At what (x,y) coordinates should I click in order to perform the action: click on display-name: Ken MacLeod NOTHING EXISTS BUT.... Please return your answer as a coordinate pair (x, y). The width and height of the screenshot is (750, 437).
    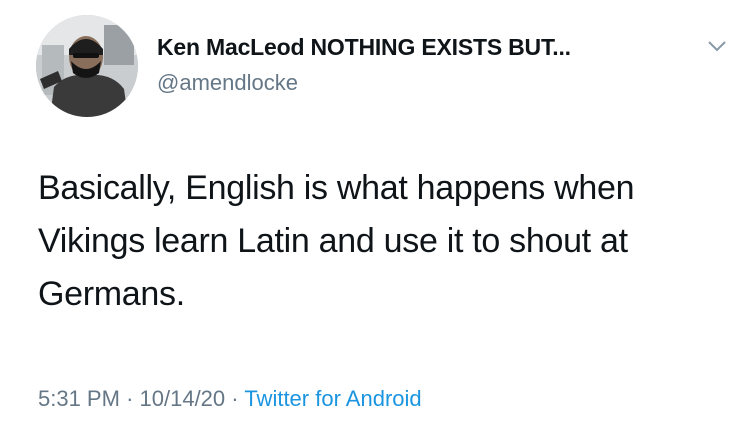
    Looking at the image, I should click on (364, 47).